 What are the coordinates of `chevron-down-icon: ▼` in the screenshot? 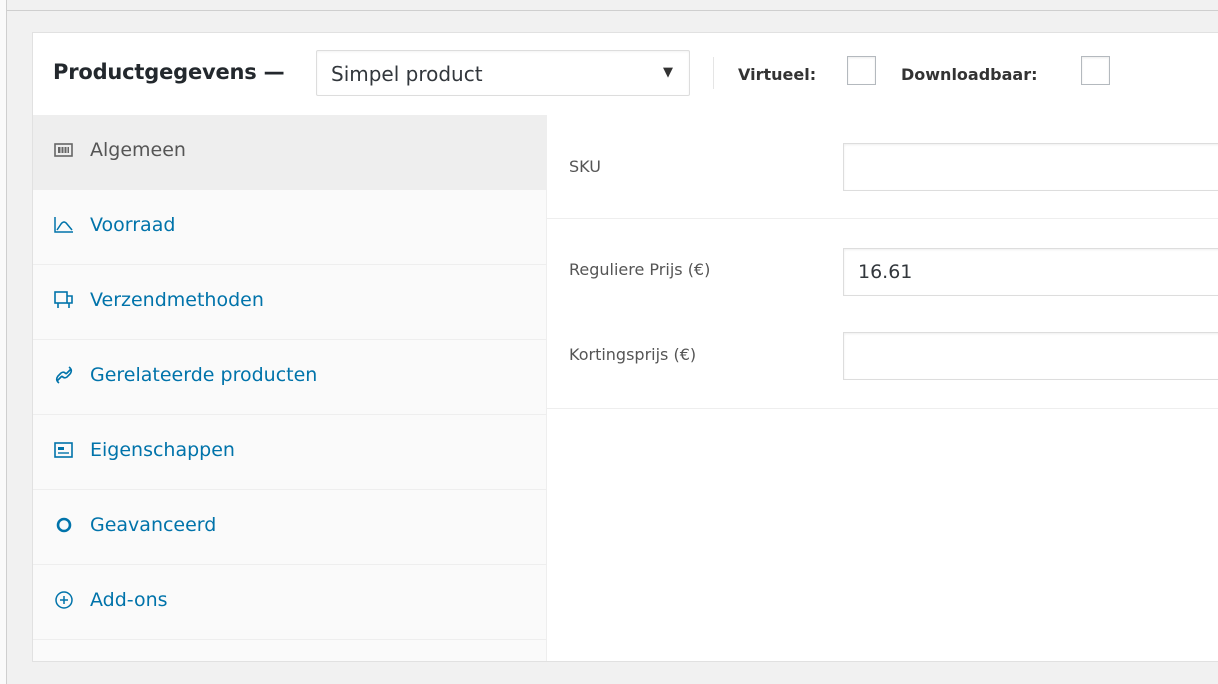 It's located at (668, 72).